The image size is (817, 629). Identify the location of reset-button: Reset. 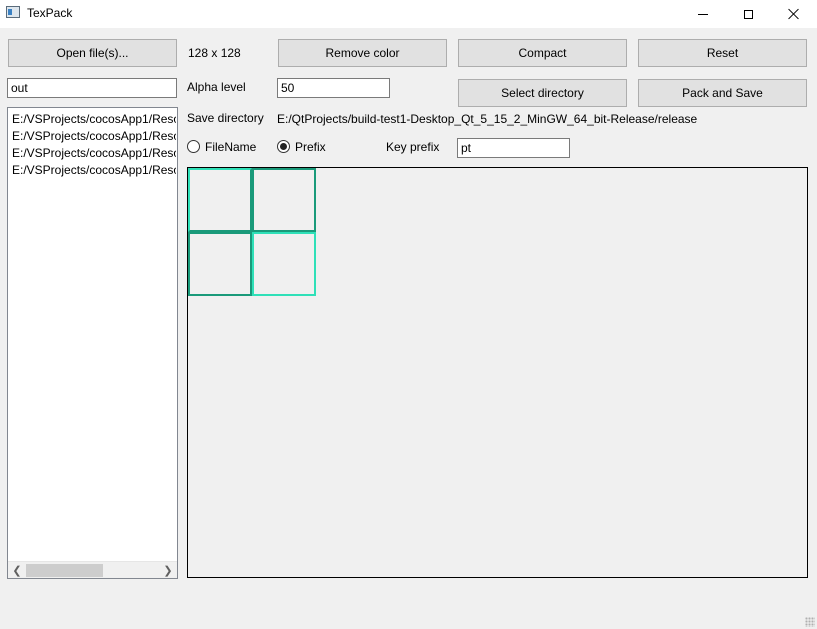
(722, 53).